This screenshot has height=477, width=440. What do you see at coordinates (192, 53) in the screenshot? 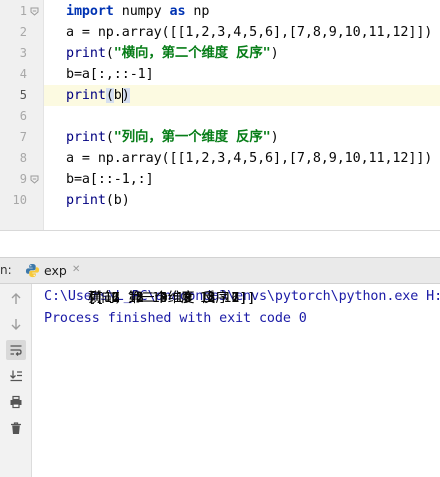
I see `code-token: "横向，第二个维度 反序"` at bounding box center [192, 53].